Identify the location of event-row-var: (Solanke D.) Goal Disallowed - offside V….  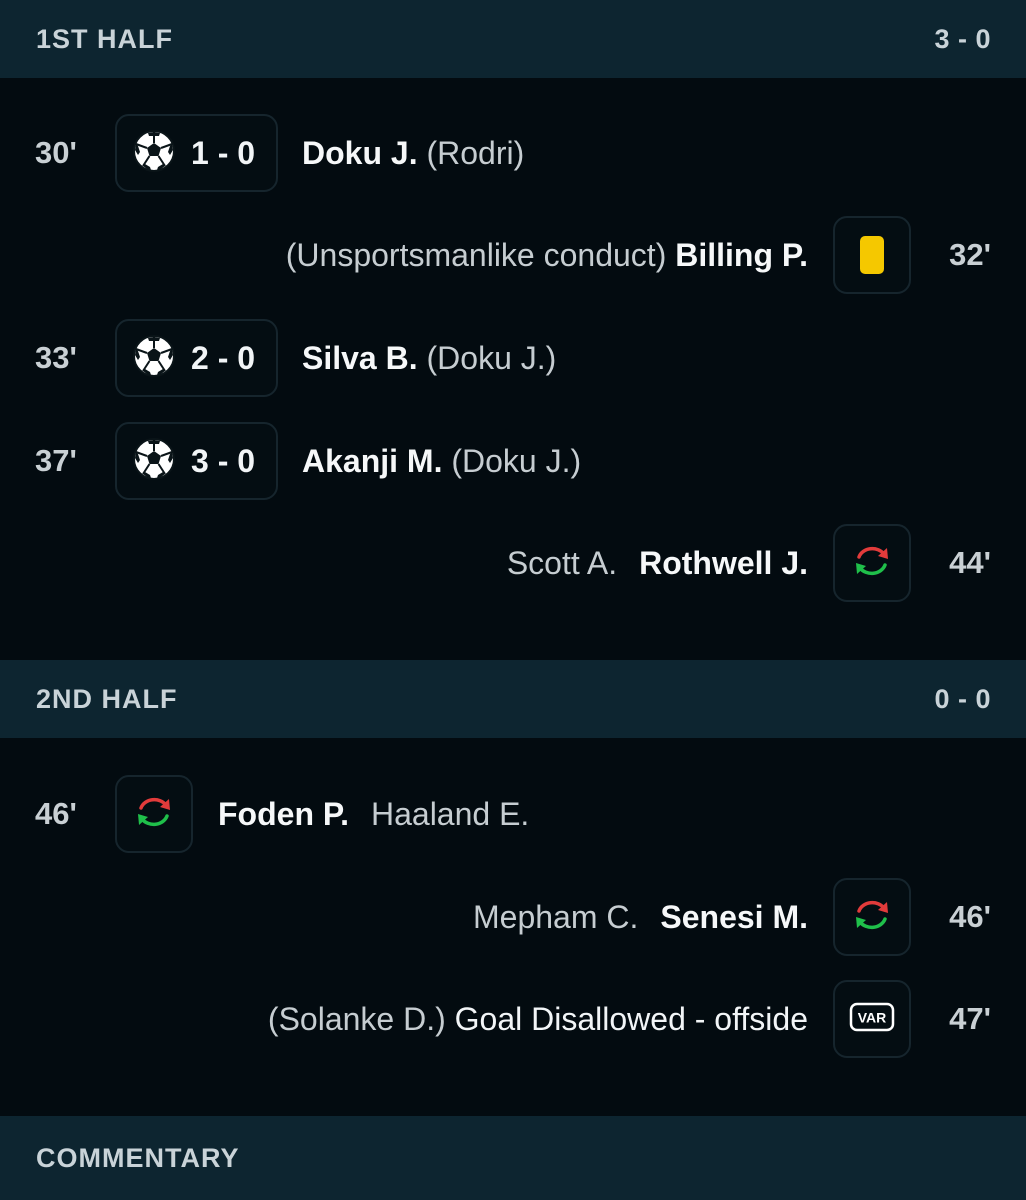
(513, 1019).